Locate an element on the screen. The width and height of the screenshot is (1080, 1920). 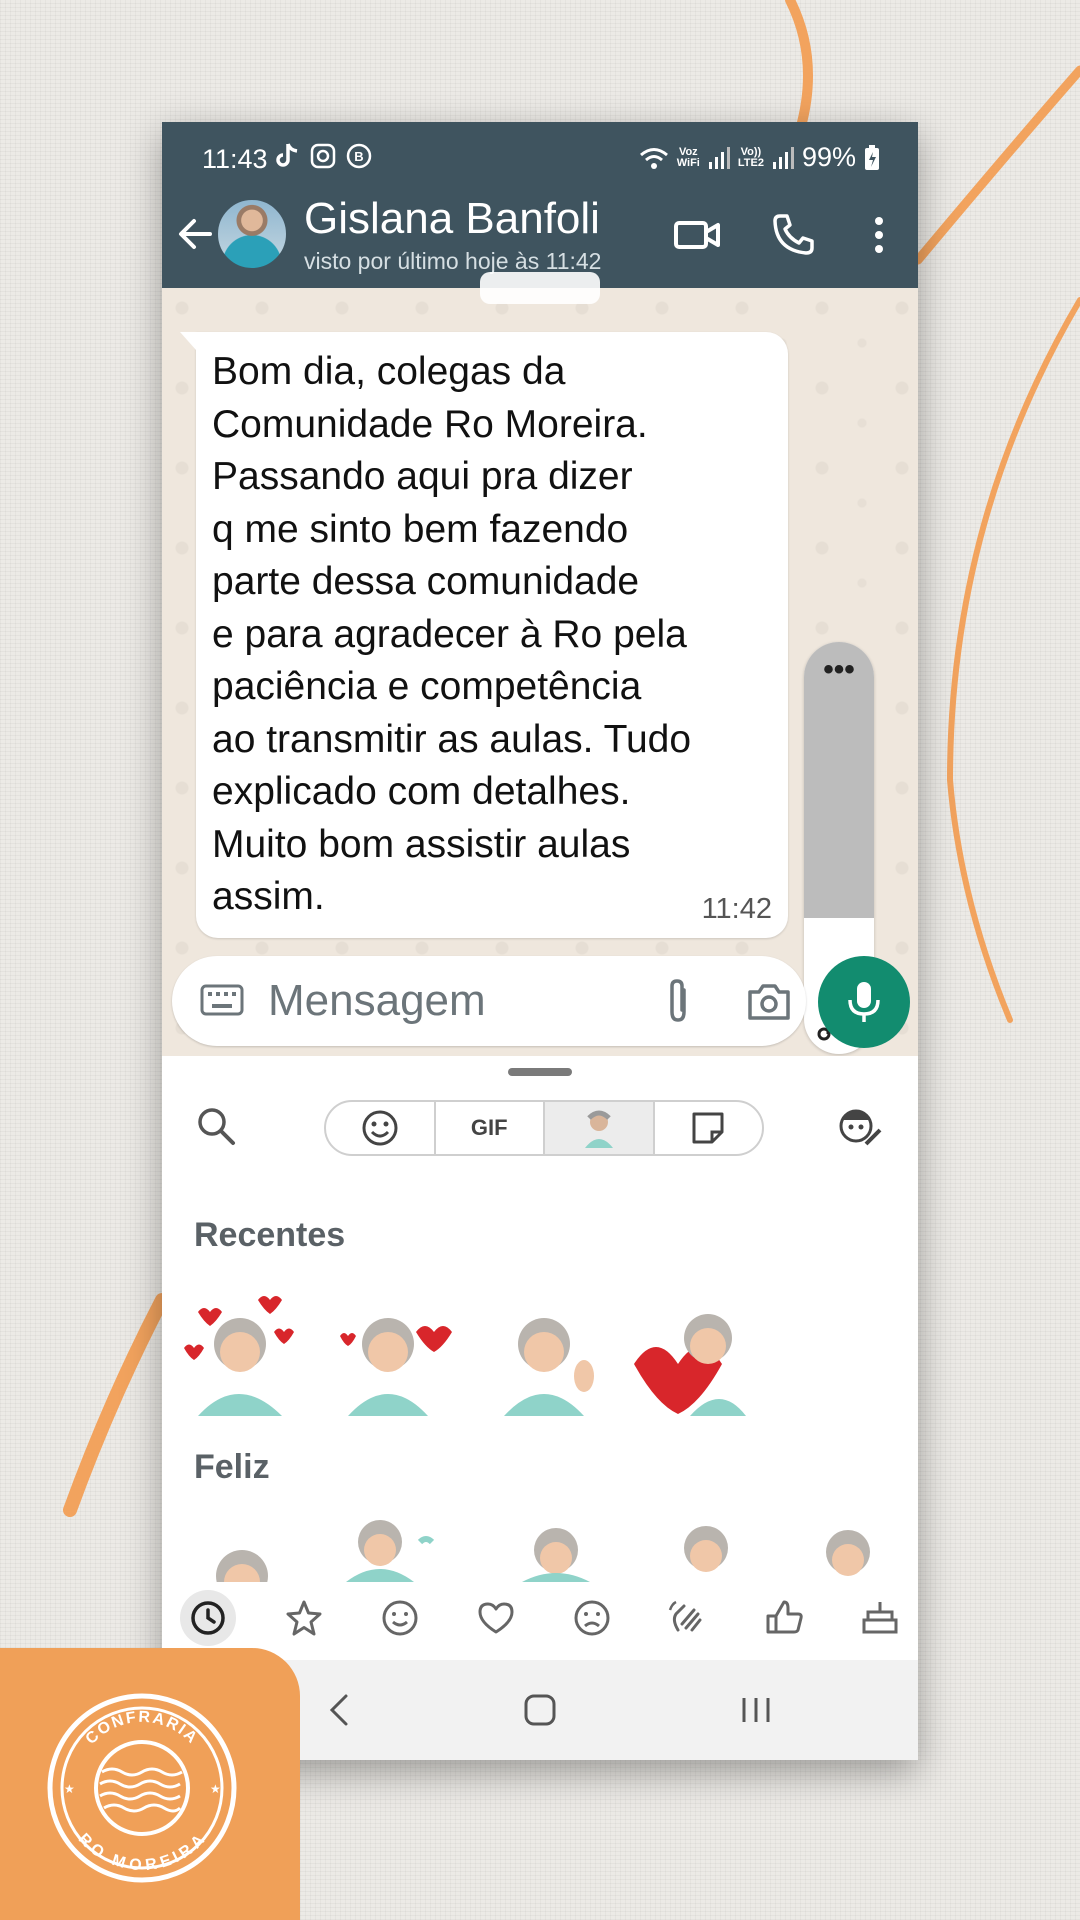
smile-icon is located at coordinates (400, 1618).